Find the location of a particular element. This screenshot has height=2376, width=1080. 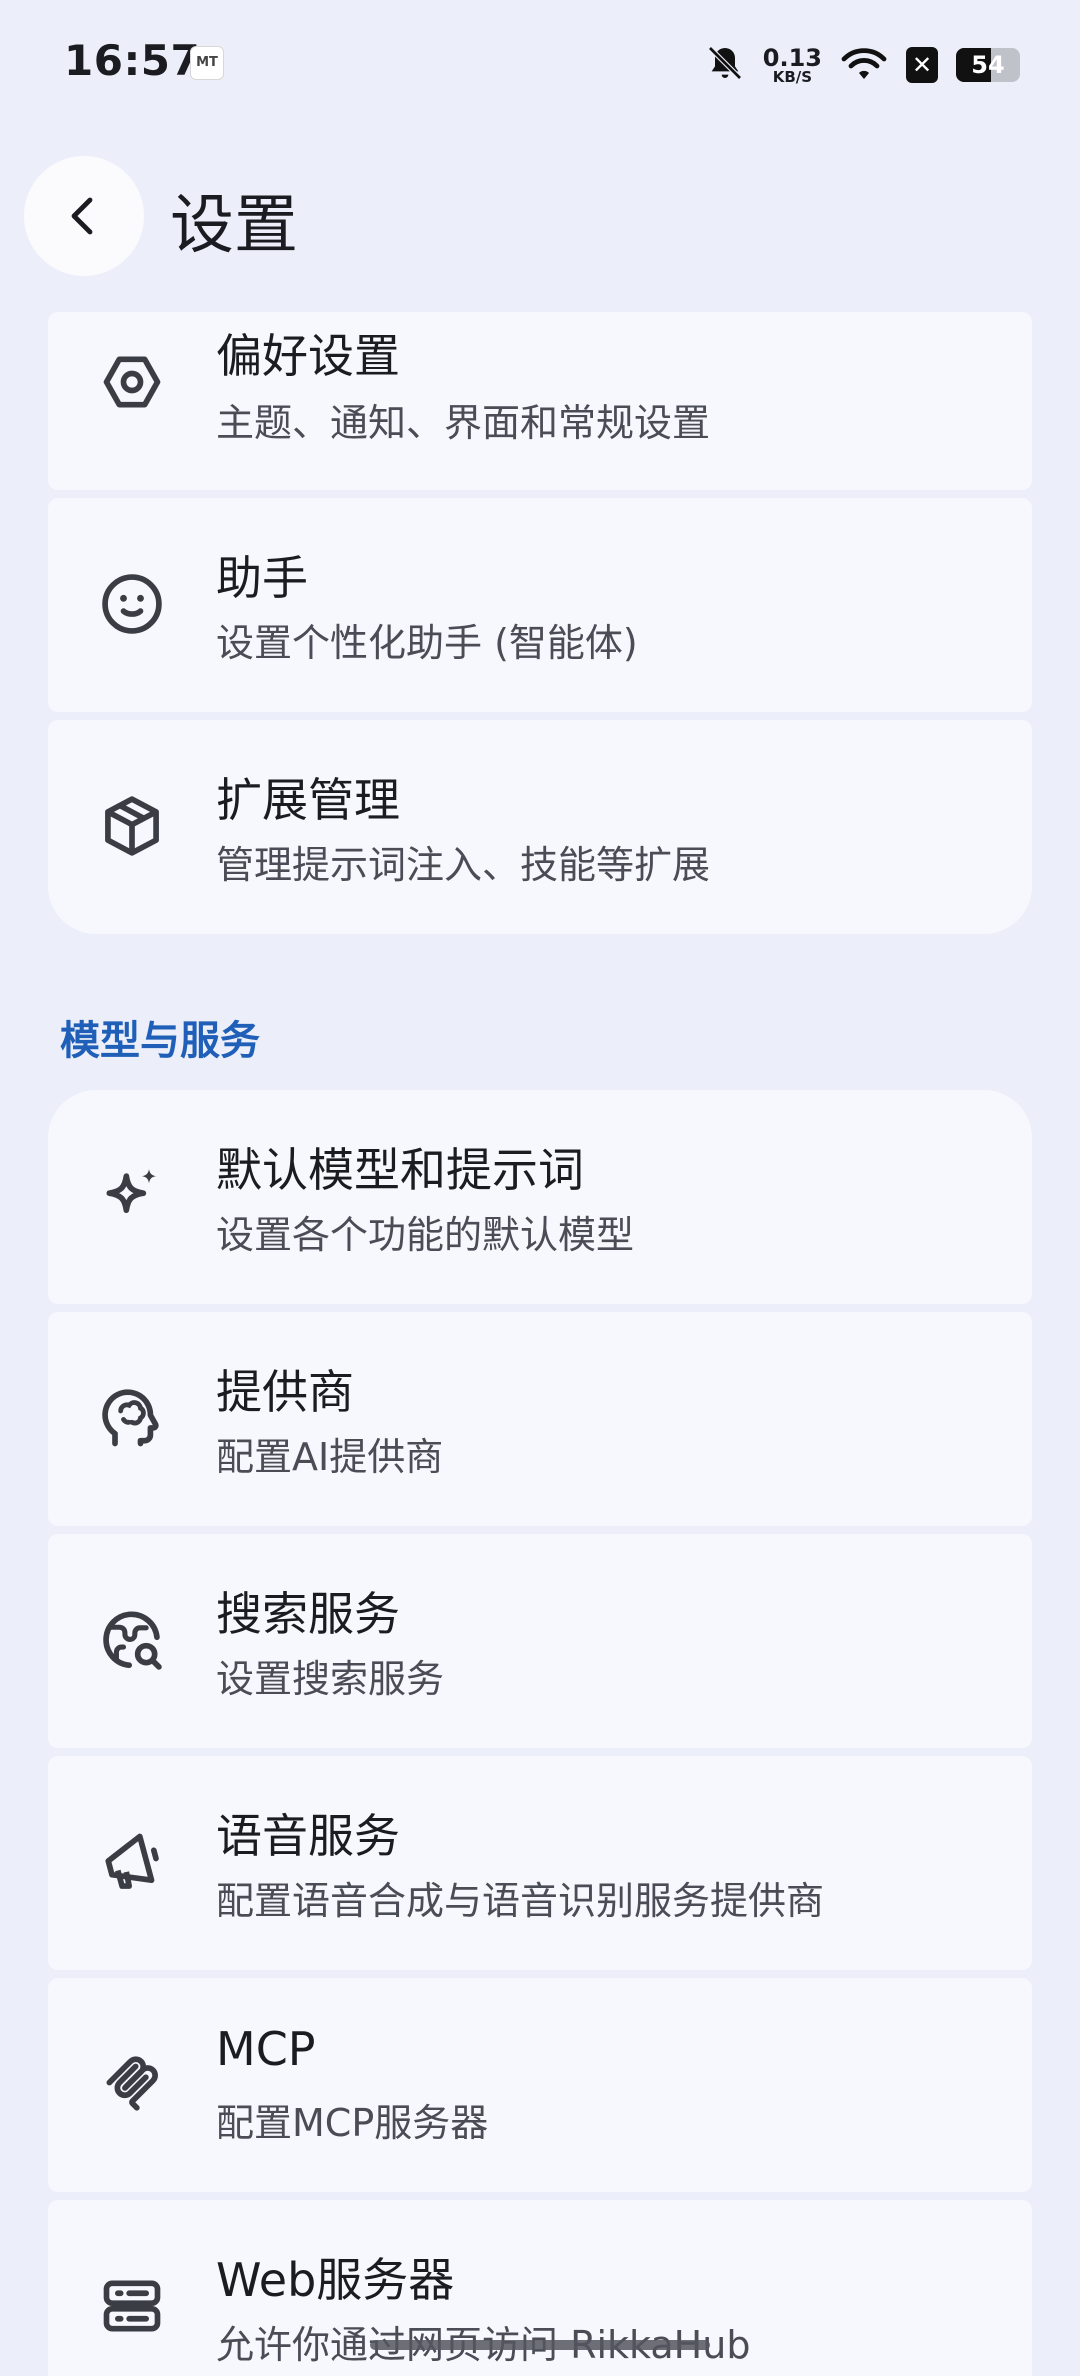

settings-item-subtitle: 设置个性化助手 (智能体) is located at coordinates (427, 643).